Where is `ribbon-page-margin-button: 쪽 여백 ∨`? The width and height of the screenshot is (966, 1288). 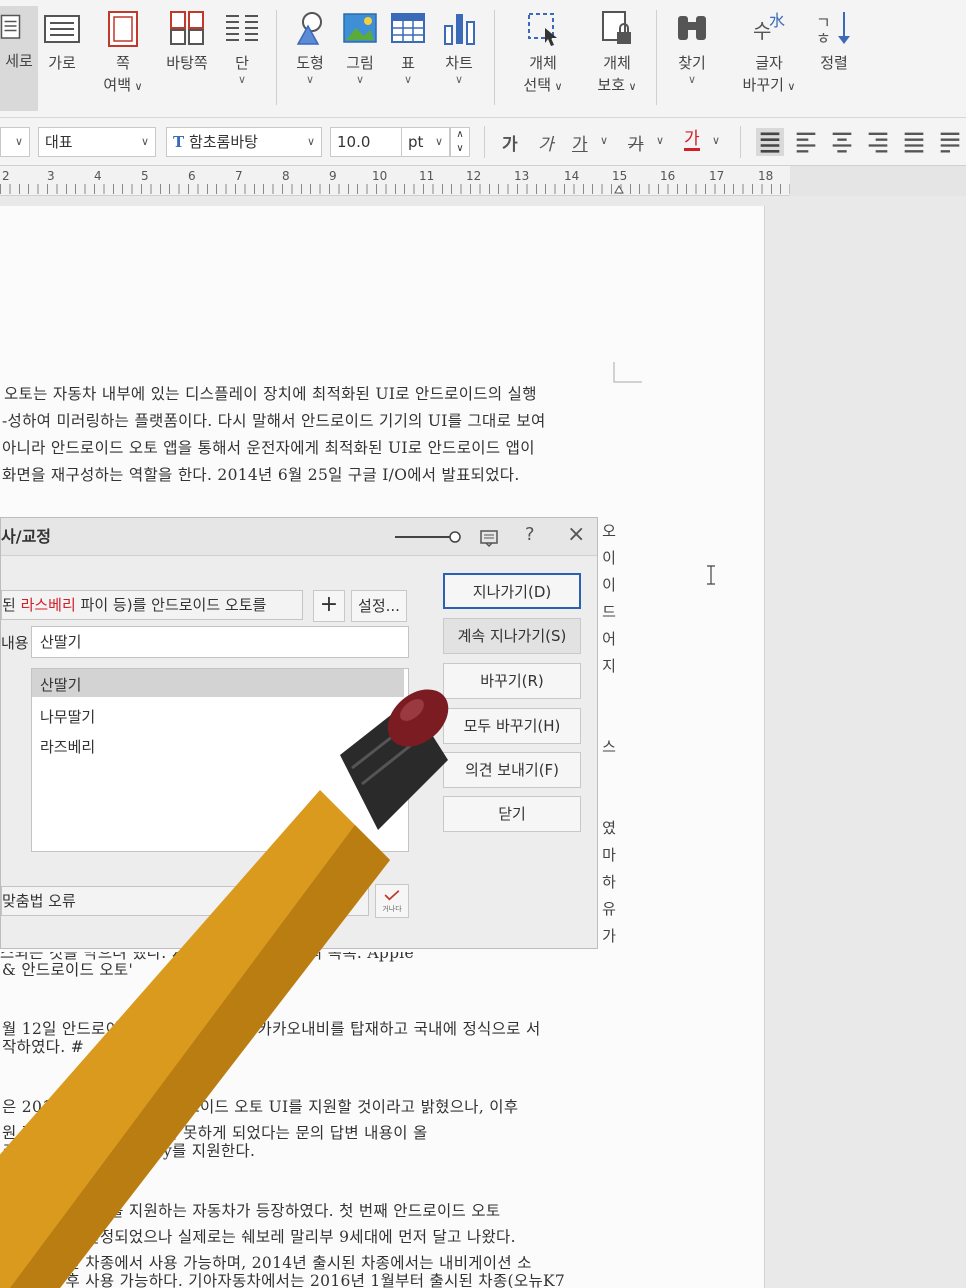 ribbon-page-margin-button: 쪽 여백 ∨ is located at coordinates (123, 53).